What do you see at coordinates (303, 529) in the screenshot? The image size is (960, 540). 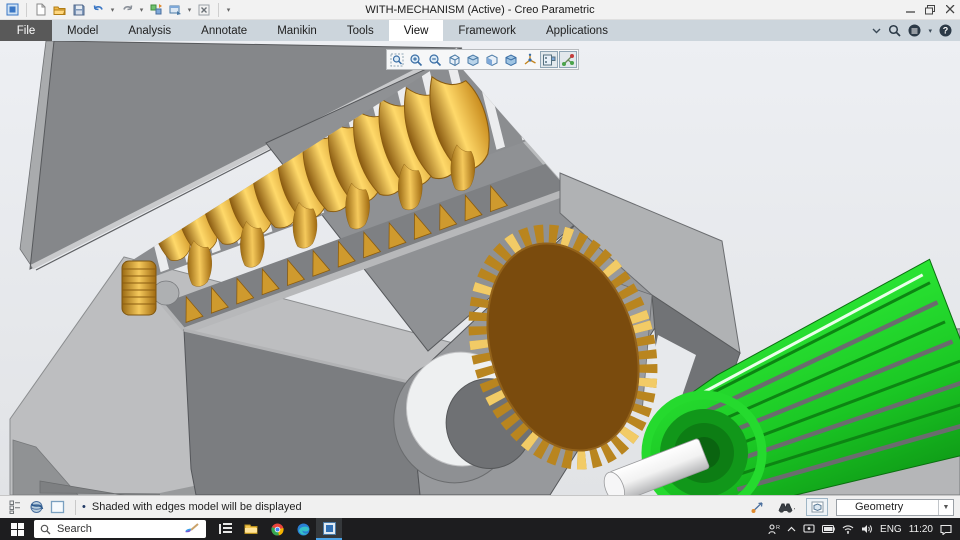 I see `edge-button` at bounding box center [303, 529].